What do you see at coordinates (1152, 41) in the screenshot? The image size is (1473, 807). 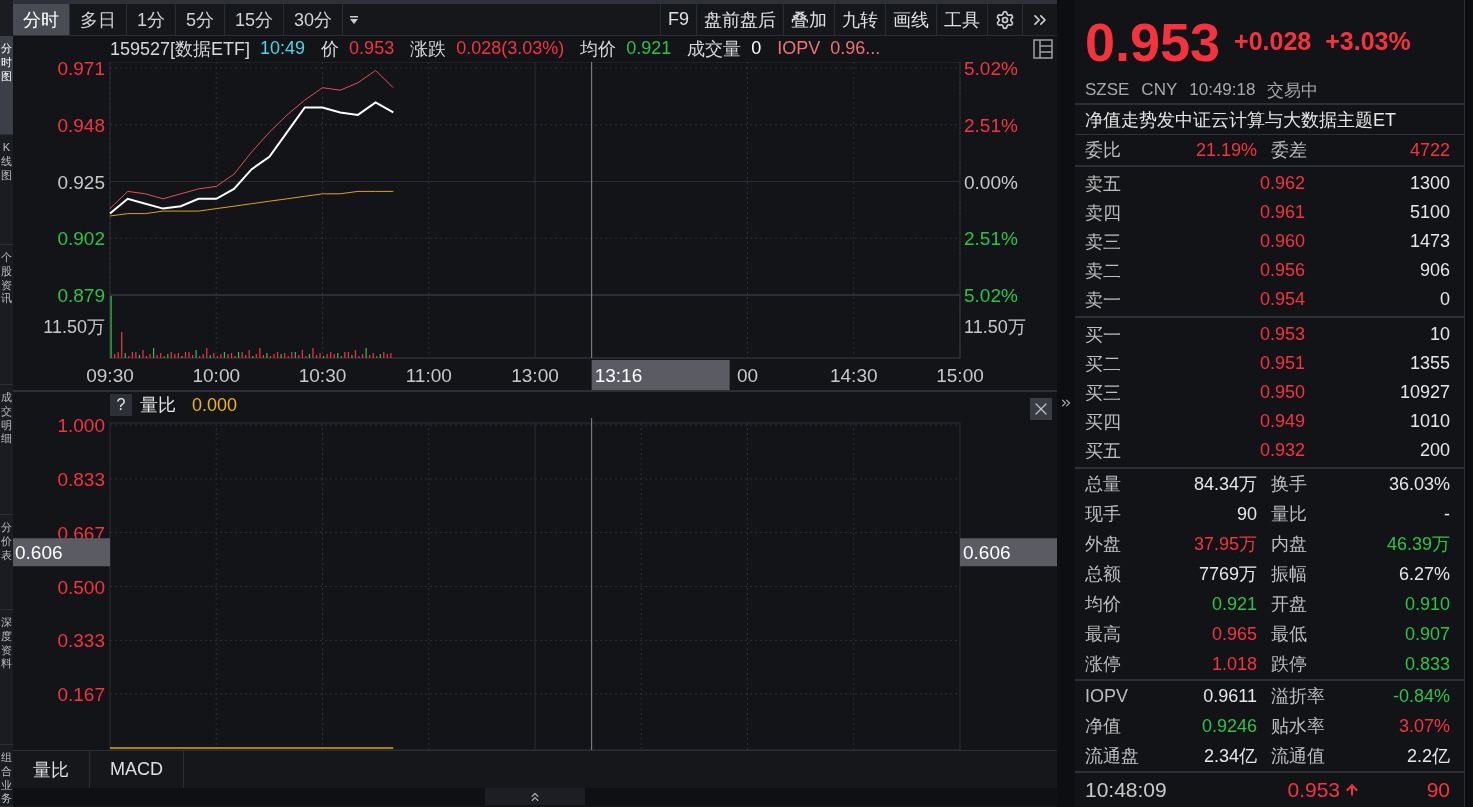 I see `last-price: 0.953` at bounding box center [1152, 41].